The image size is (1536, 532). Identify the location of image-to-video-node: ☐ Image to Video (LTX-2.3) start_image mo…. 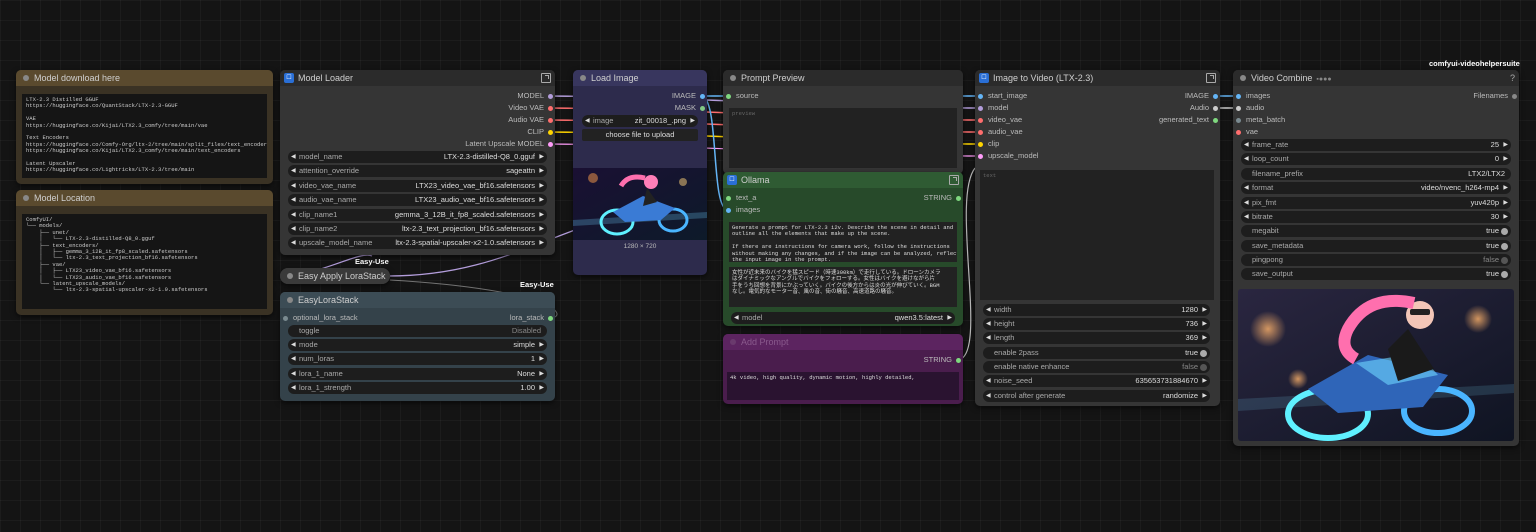
(1097, 238).